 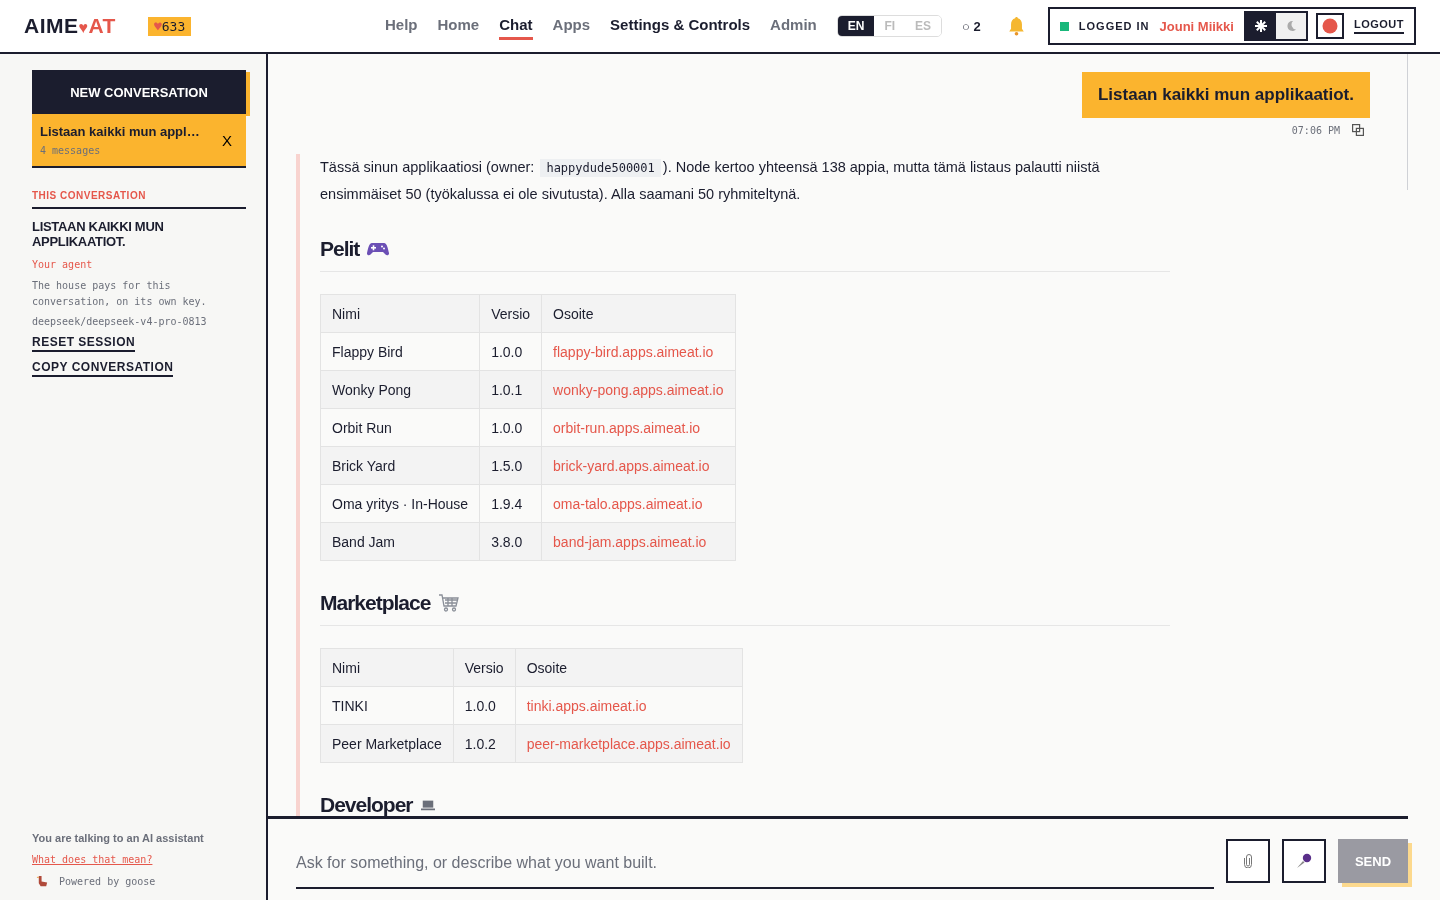 I want to click on table-cell: Flappy Bird, so click(x=367, y=351).